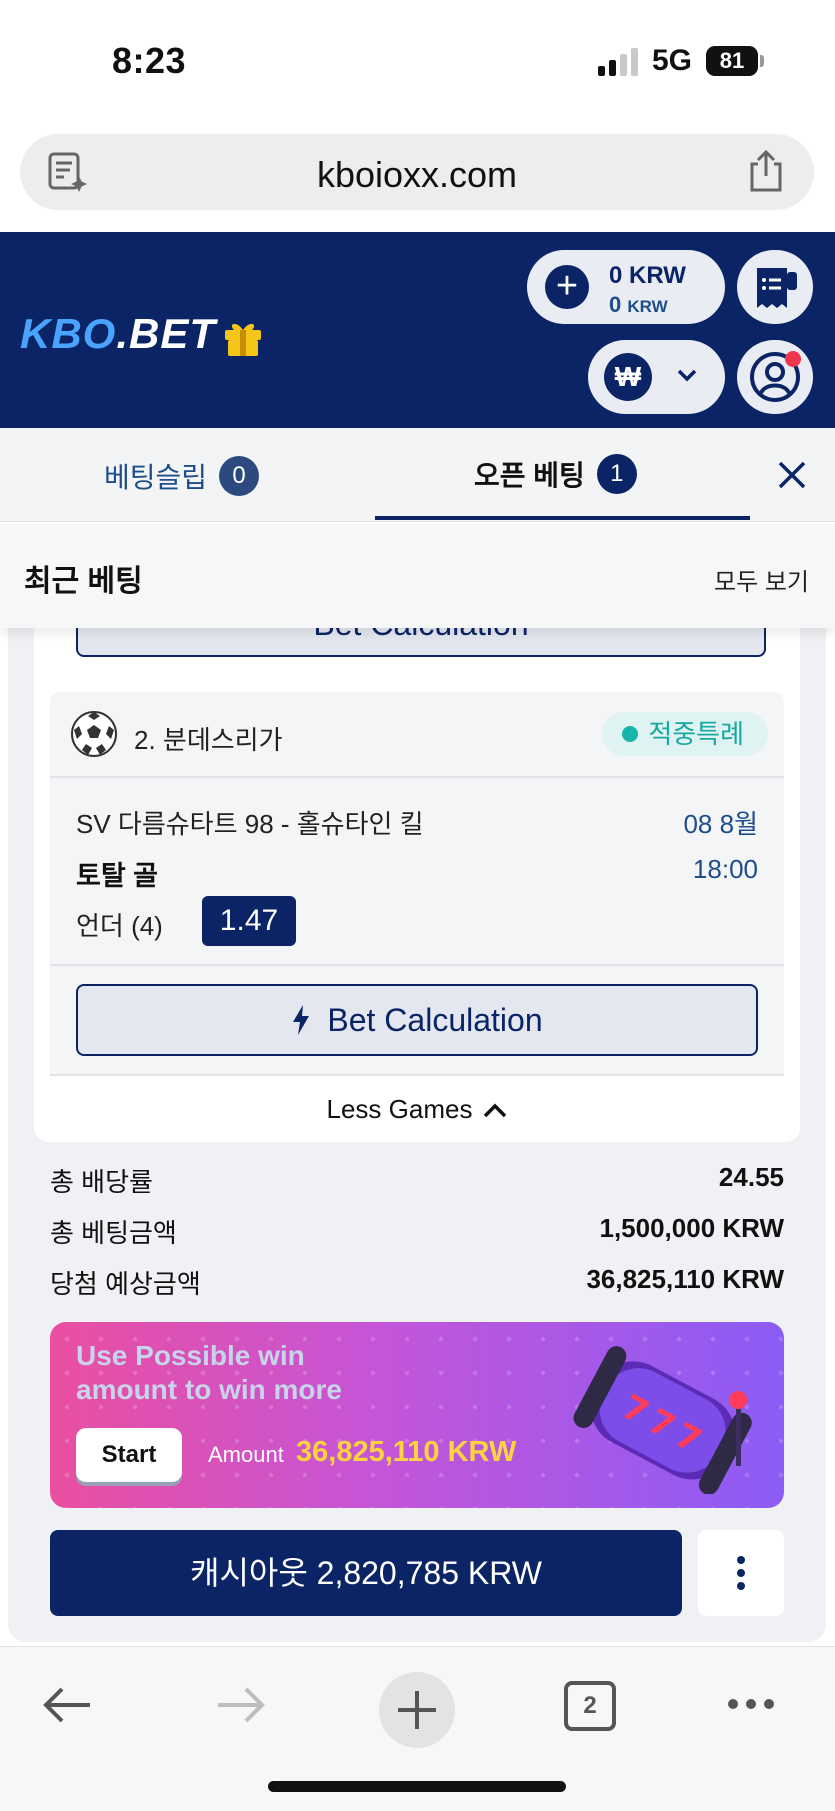 The height and width of the screenshot is (1811, 835). I want to click on lightning-icon, so click(301, 1020).